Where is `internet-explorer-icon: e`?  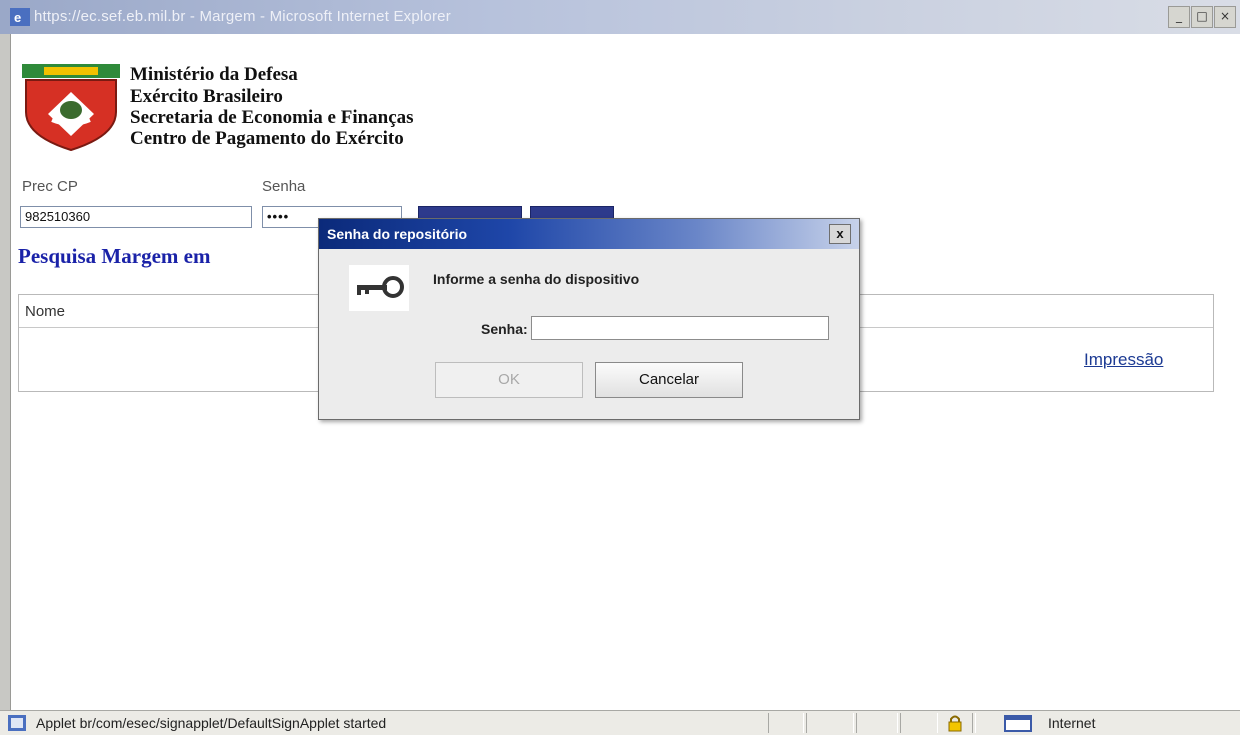
internet-explorer-icon: e is located at coordinates (20, 17).